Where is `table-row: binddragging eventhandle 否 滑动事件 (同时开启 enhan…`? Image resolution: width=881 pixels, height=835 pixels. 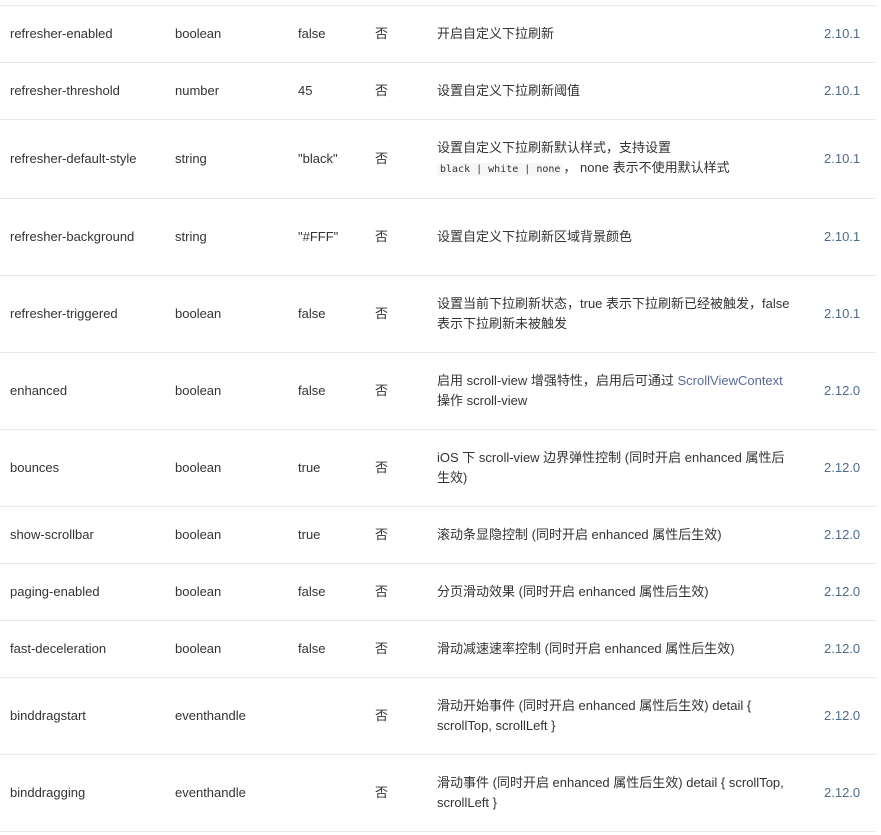 table-row: binddragging eventhandle 否 滑动事件 (同时开启 enhan… is located at coordinates (437, 793).